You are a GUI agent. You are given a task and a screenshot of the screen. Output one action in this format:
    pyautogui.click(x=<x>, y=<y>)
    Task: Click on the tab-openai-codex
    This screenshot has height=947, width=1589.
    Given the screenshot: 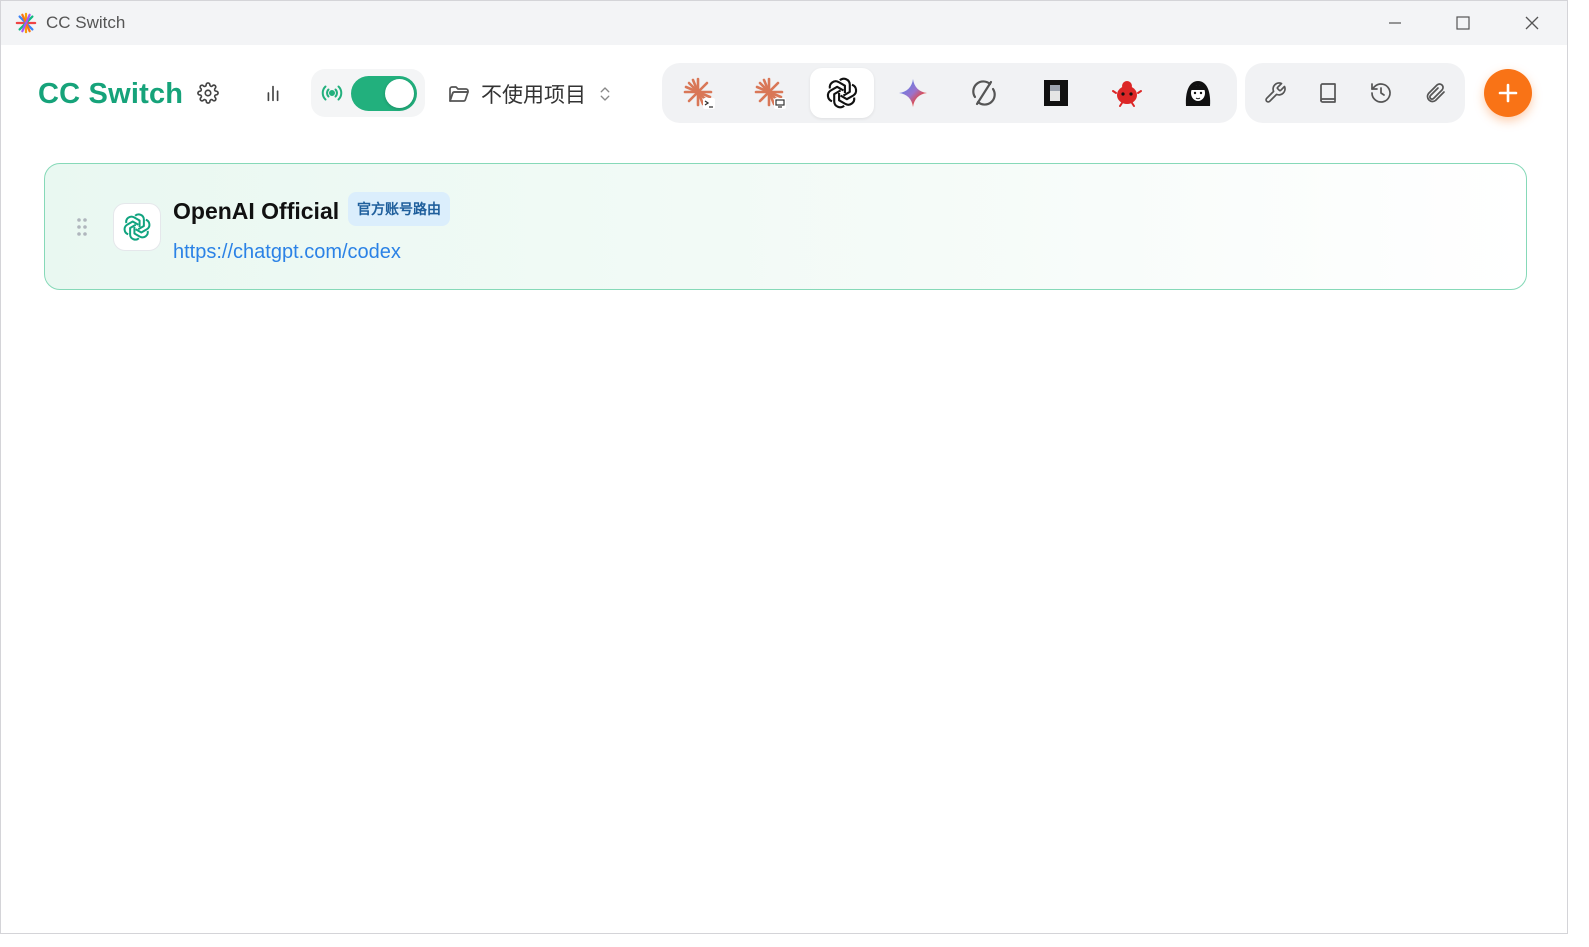 What is the action you would take?
    pyautogui.click(x=842, y=93)
    